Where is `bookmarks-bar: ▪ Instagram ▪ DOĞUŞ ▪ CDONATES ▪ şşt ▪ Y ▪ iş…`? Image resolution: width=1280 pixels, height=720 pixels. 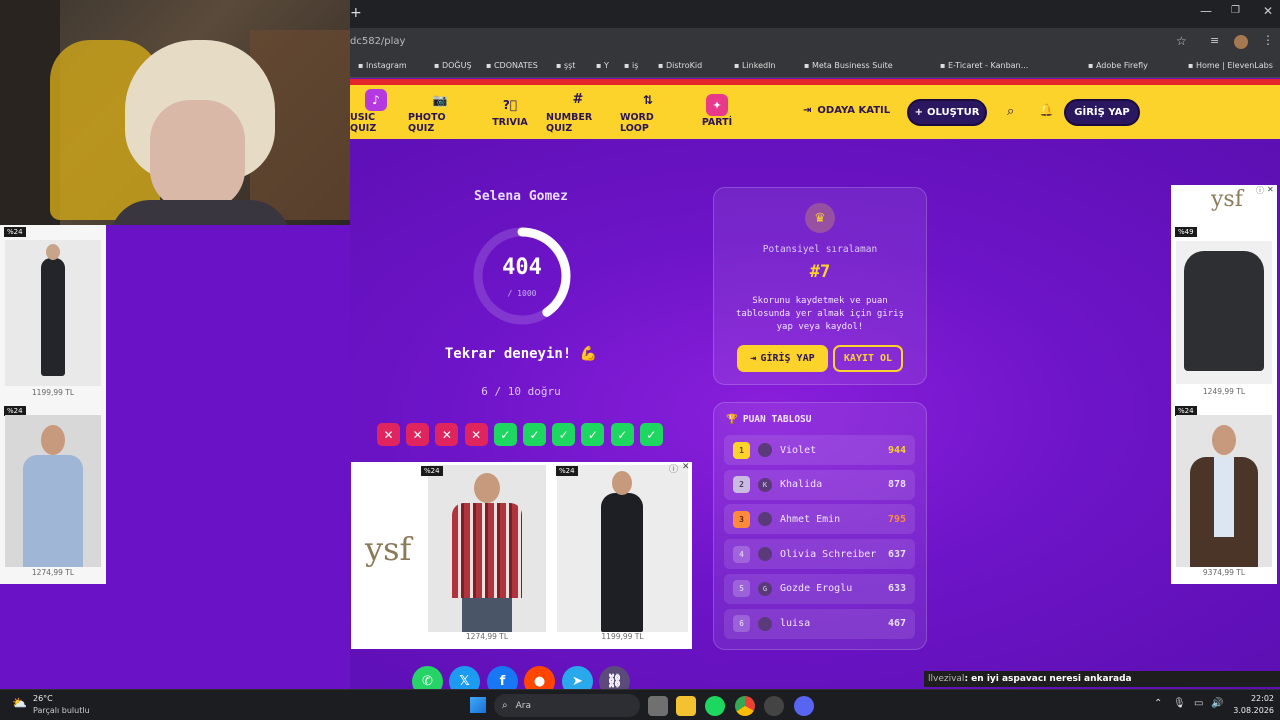
bookmarks-bar: ▪ Instagram ▪ DOĞUŞ ▪ CDONATES ▪ şşt ▪ Y ▪ iş… is located at coordinates (815, 67).